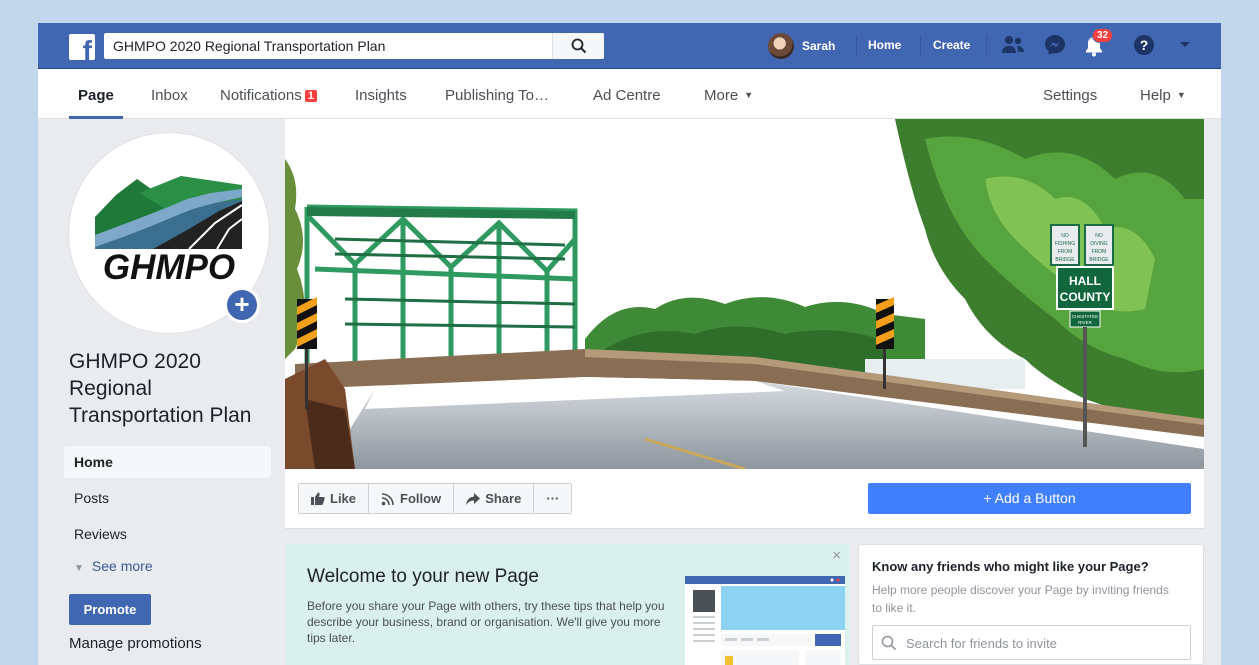  I want to click on see-more-link: ▼ See more, so click(113, 566).